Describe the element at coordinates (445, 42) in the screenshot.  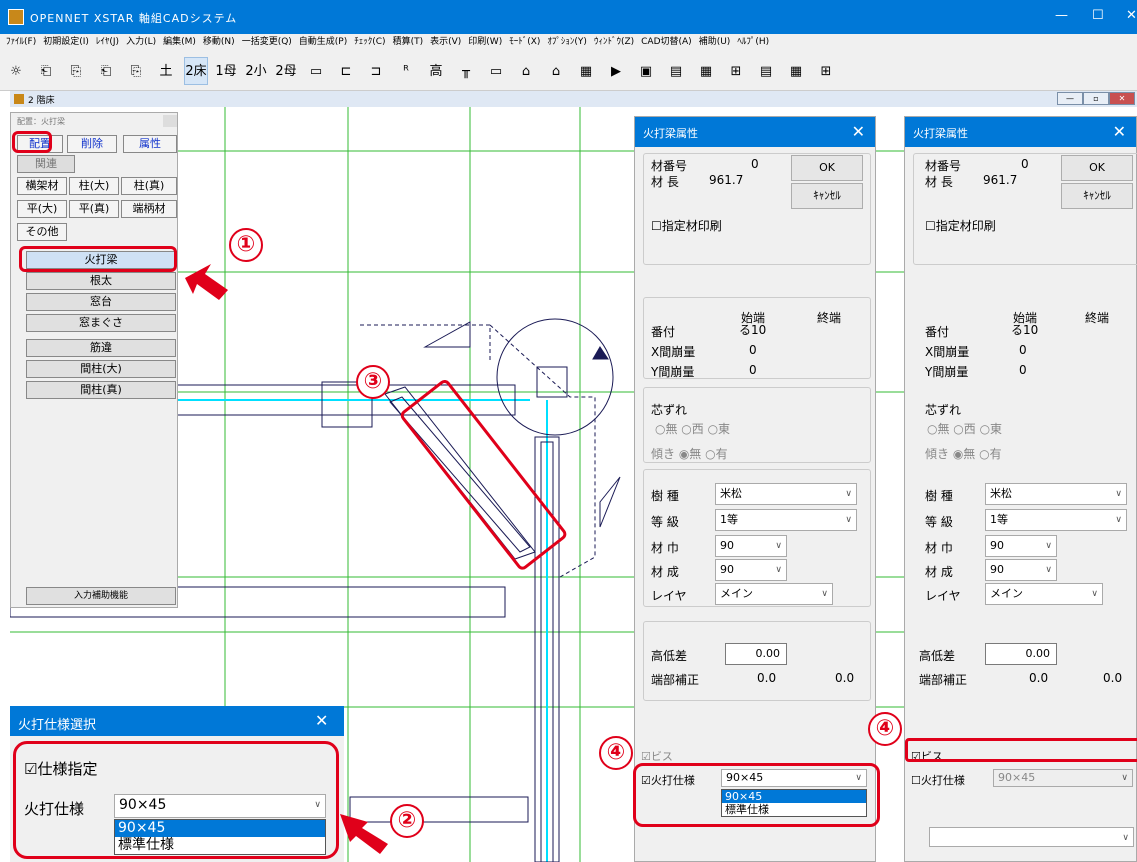
I see `menu-view: 表示(V)` at that location.